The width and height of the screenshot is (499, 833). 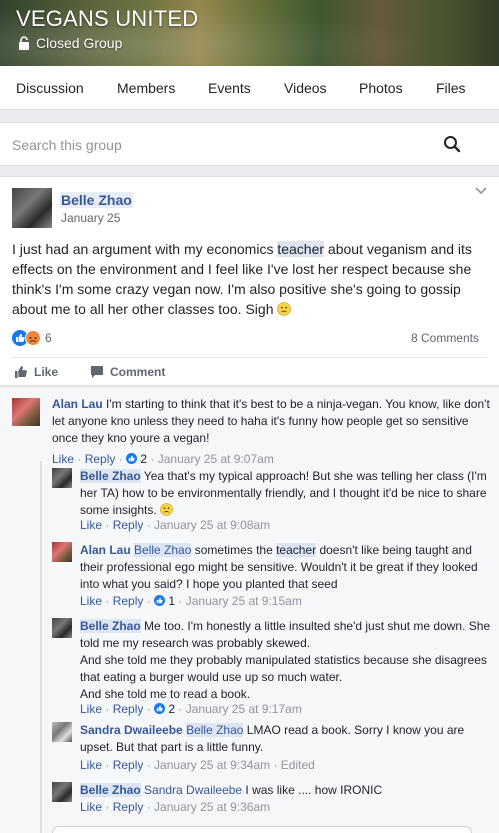 I want to click on reaction-summary: 6, so click(x=32, y=338).